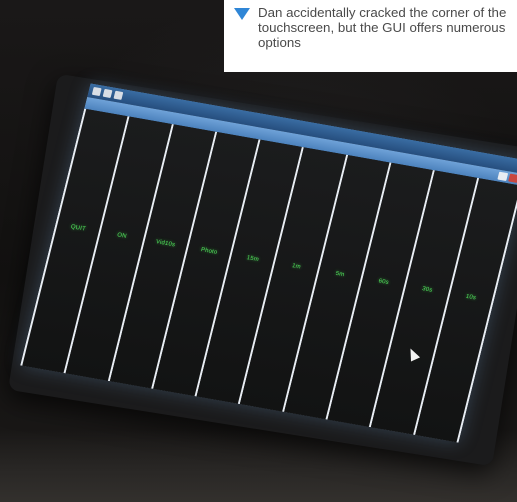 This screenshot has height=502, width=517. What do you see at coordinates (107, 93) in the screenshot?
I see `file-manager-icon` at bounding box center [107, 93].